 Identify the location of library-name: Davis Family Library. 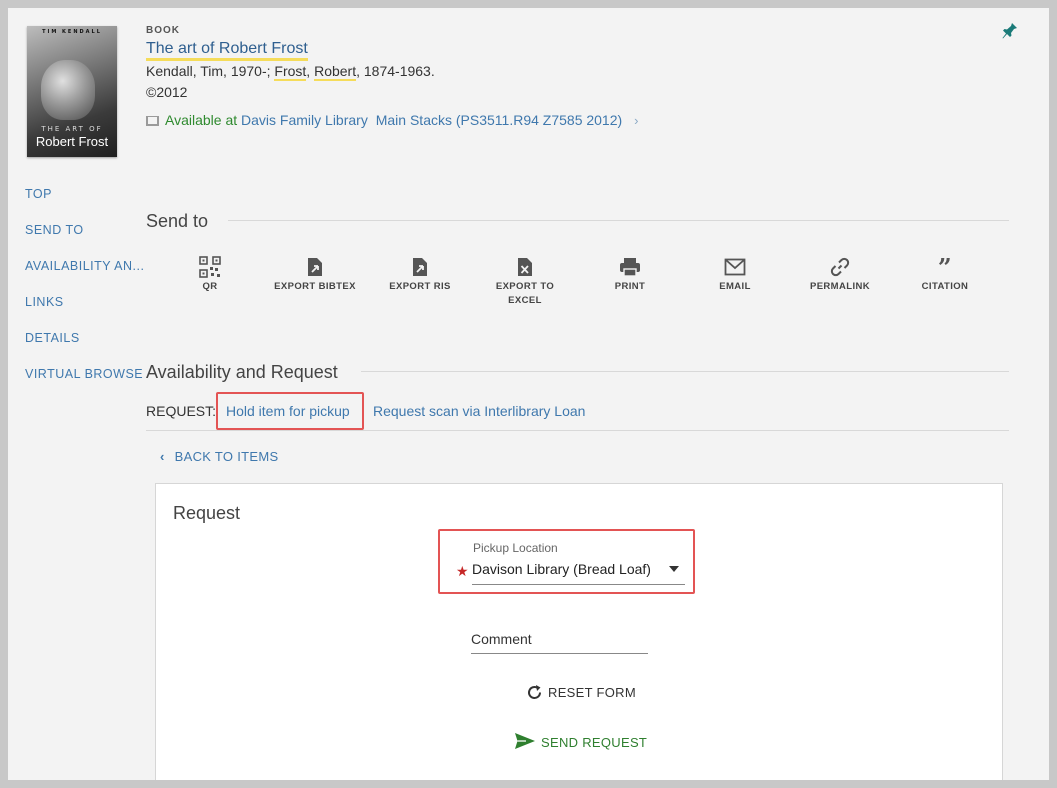
(304, 120).